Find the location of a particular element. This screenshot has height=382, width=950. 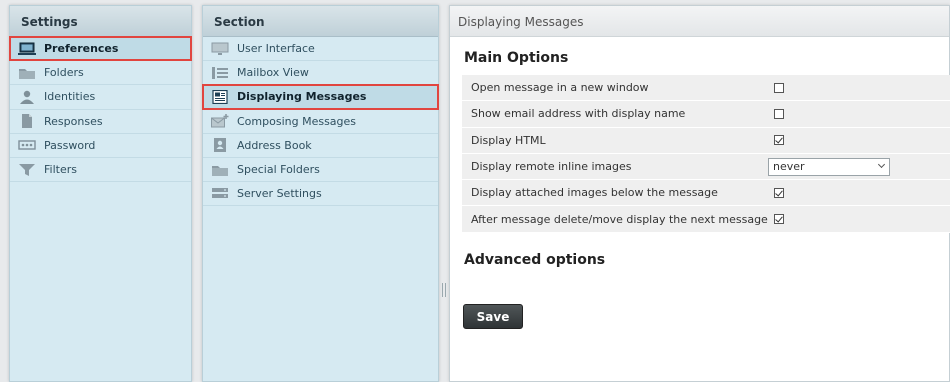

select-value: never is located at coordinates (789, 167).